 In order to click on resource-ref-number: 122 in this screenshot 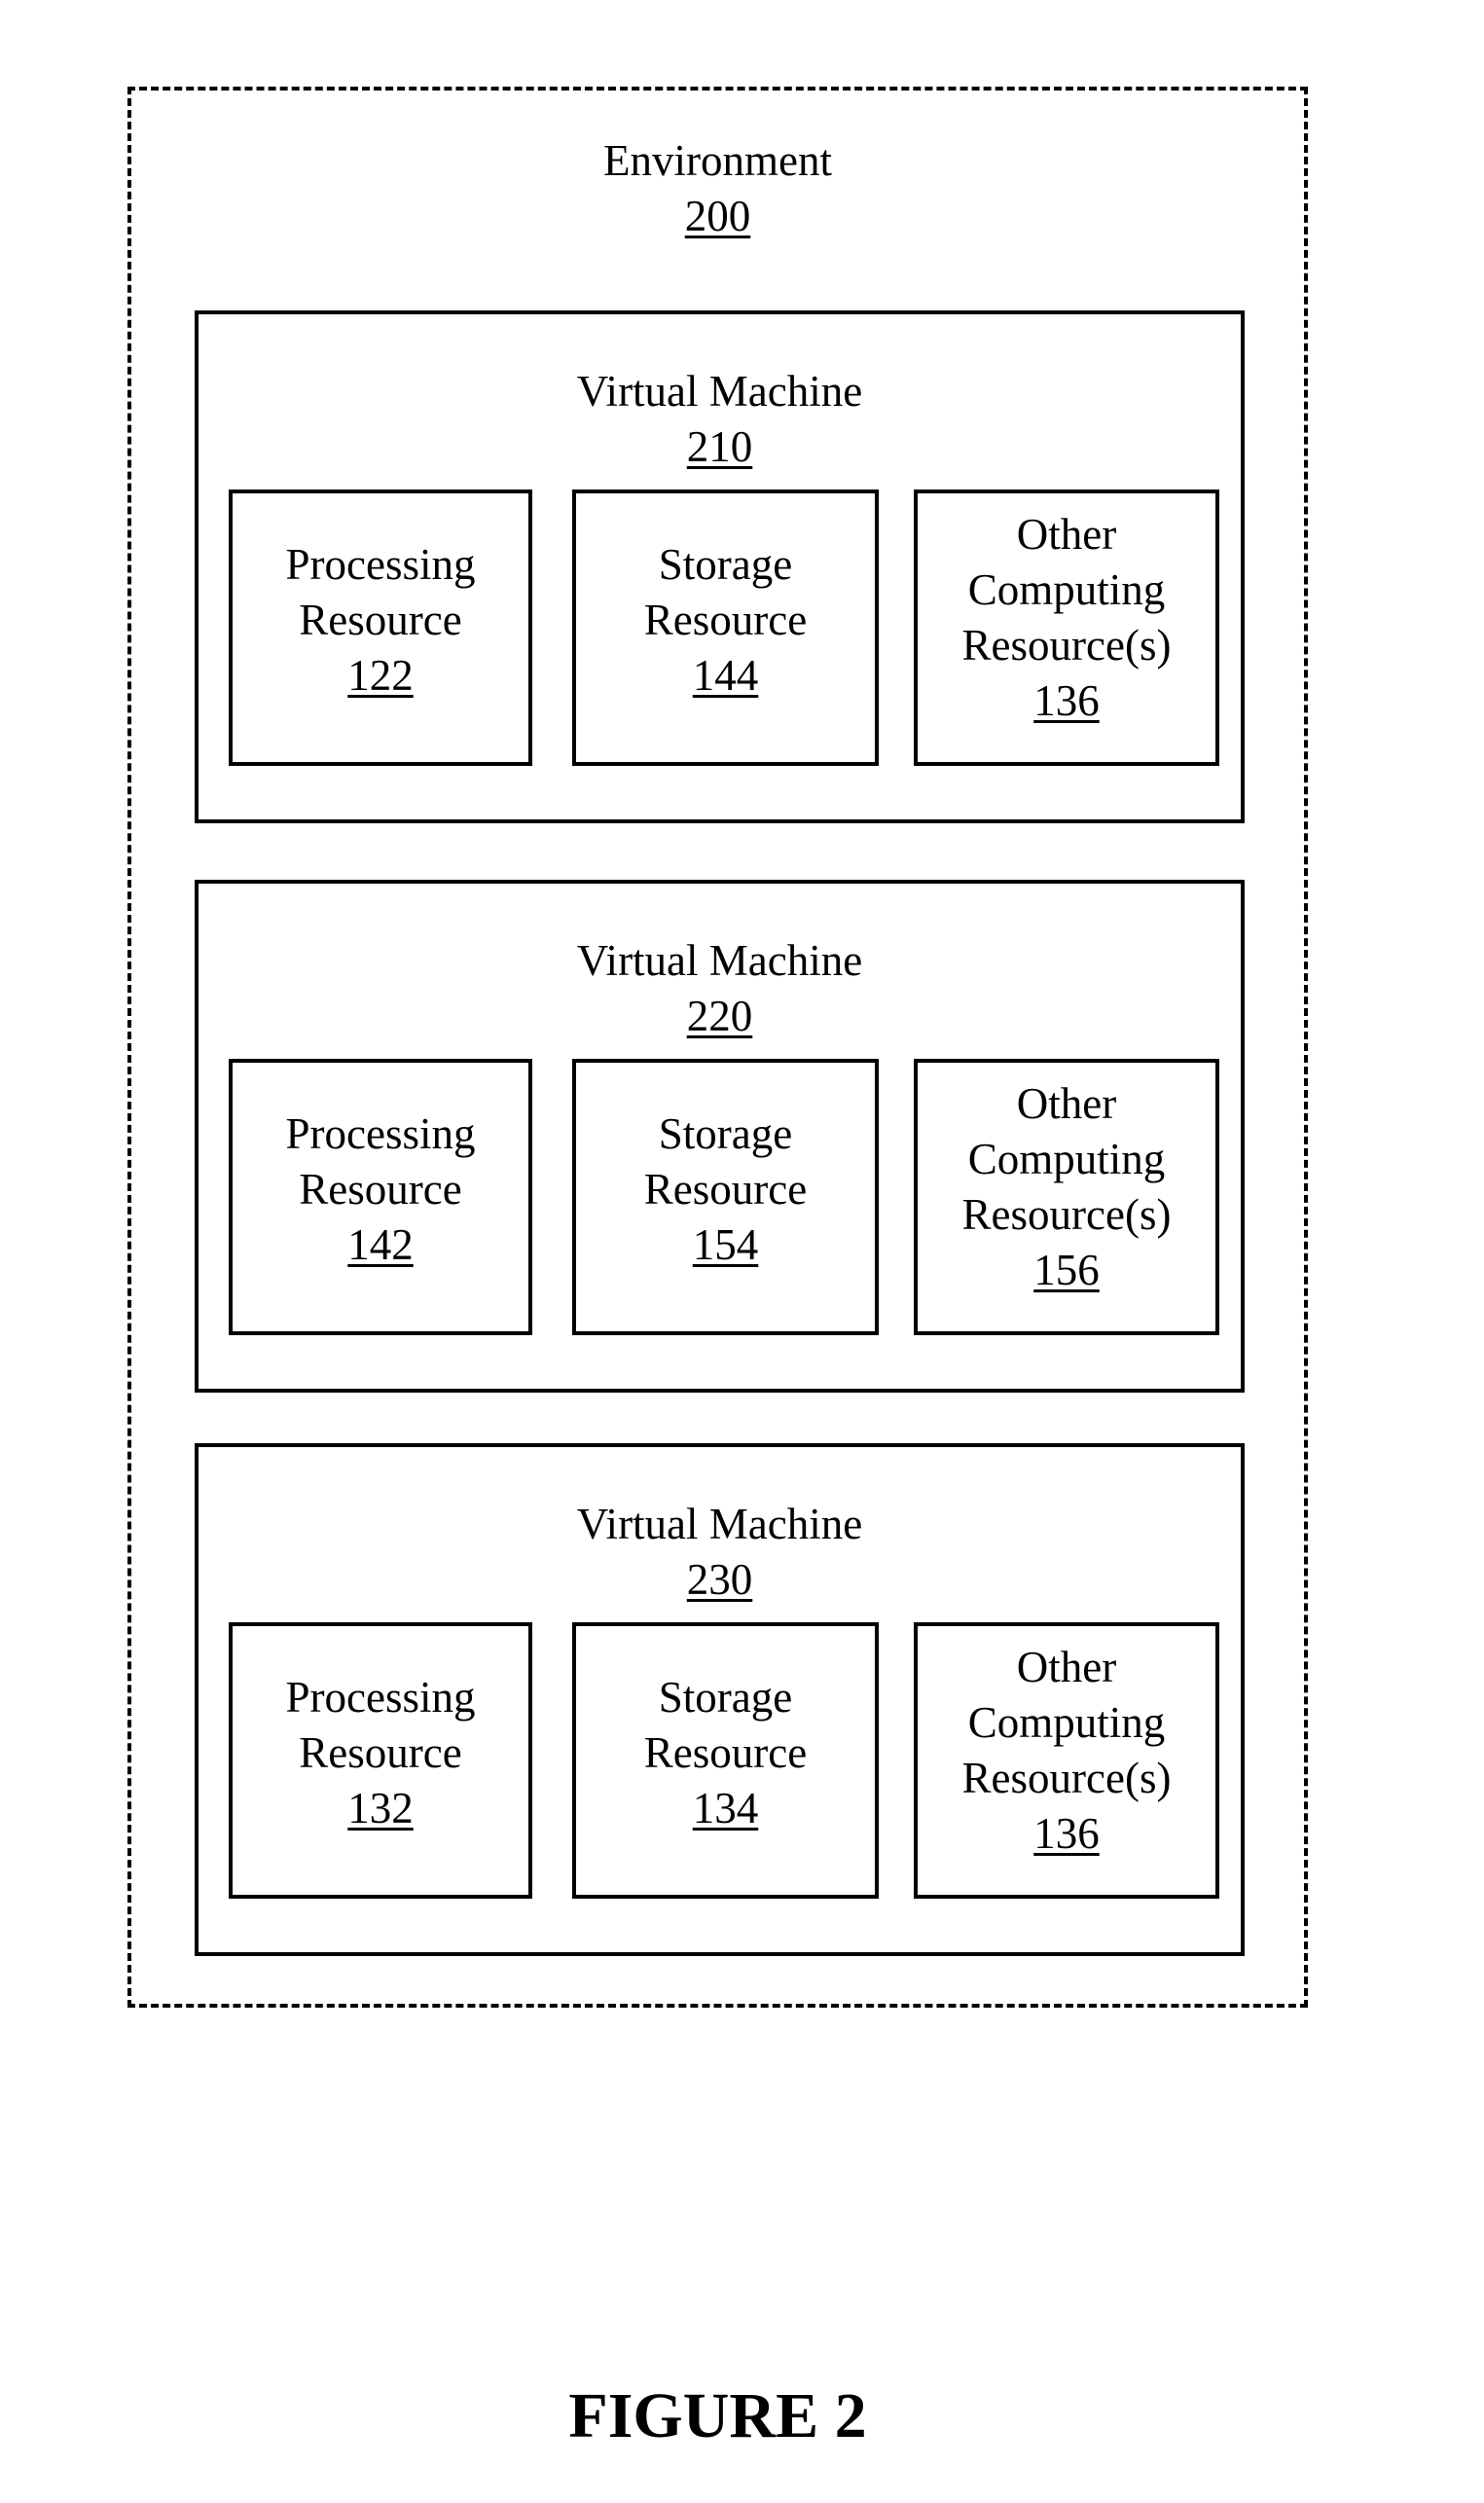, I will do `click(380, 675)`.